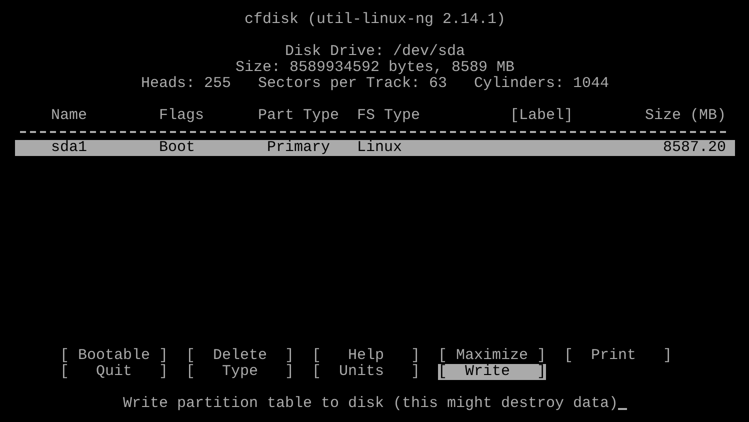  Describe the element at coordinates (114, 356) in the screenshot. I see `menu-button: [ Bootable ]` at that location.